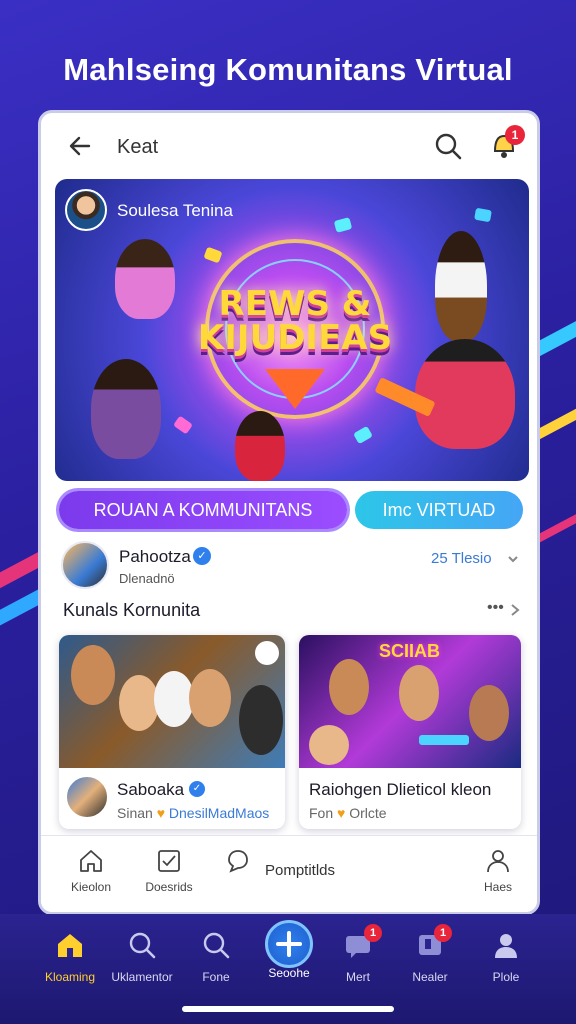 This screenshot has height=1024, width=576. I want to click on nav-item-search: Fone, so click(216, 957).